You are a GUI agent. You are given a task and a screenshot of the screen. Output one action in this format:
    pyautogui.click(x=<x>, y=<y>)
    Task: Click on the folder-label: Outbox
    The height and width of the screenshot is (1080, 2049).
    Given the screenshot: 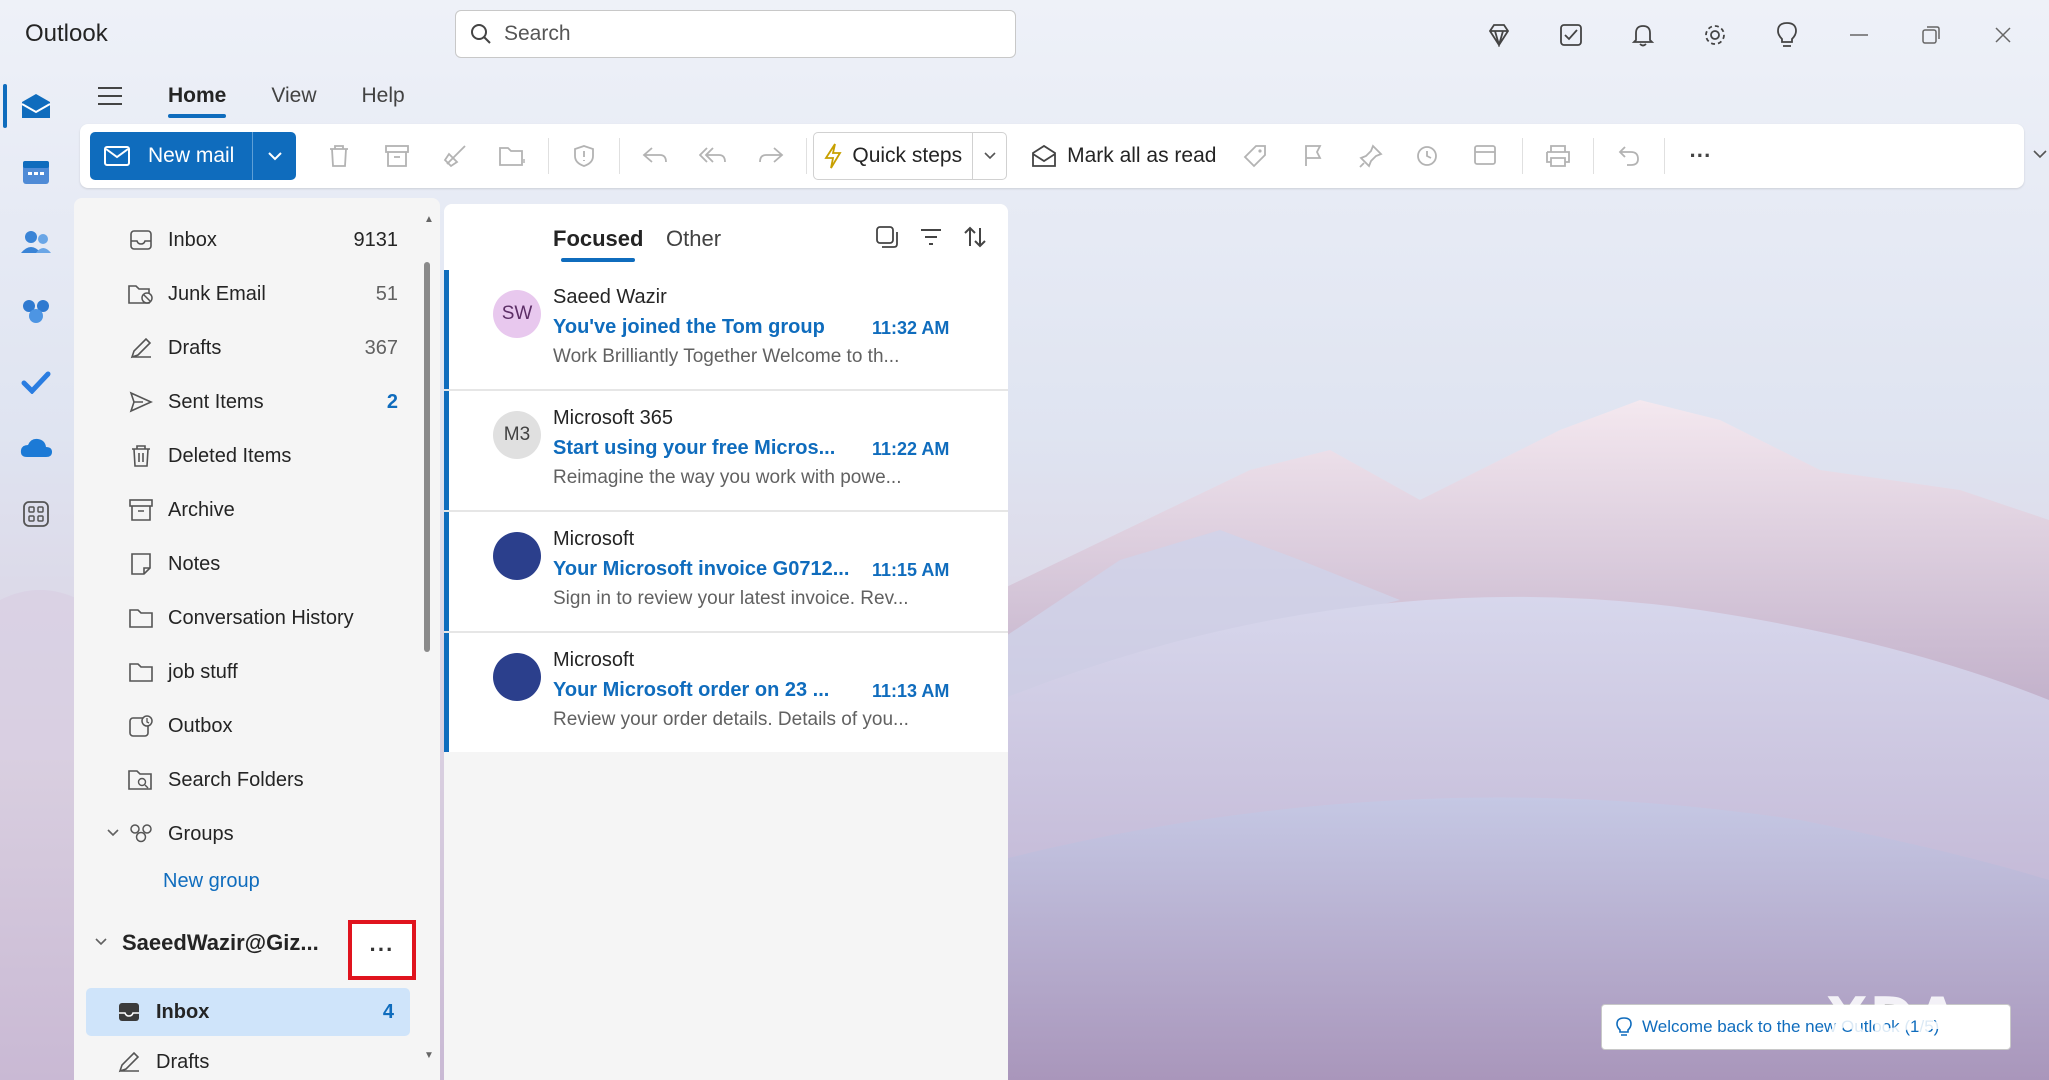 What is the action you would take?
    pyautogui.click(x=200, y=725)
    